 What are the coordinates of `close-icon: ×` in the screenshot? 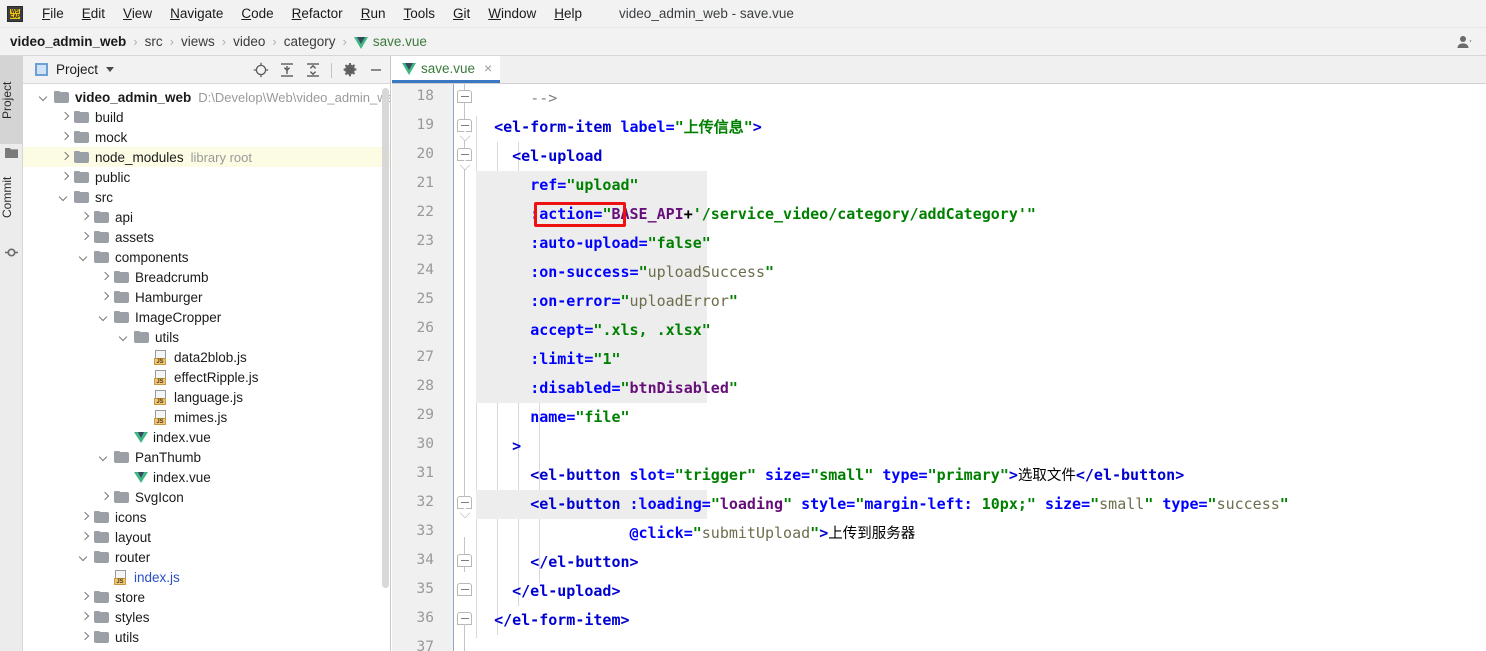 It's located at (488, 68).